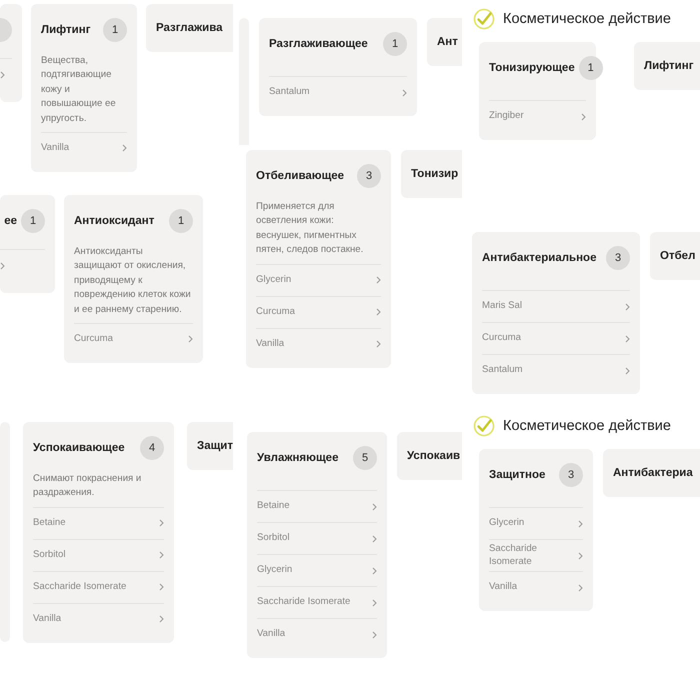 The width and height of the screenshot is (700, 700). Describe the element at coordinates (667, 66) in the screenshot. I see `category-tab: Лифтинг` at that location.